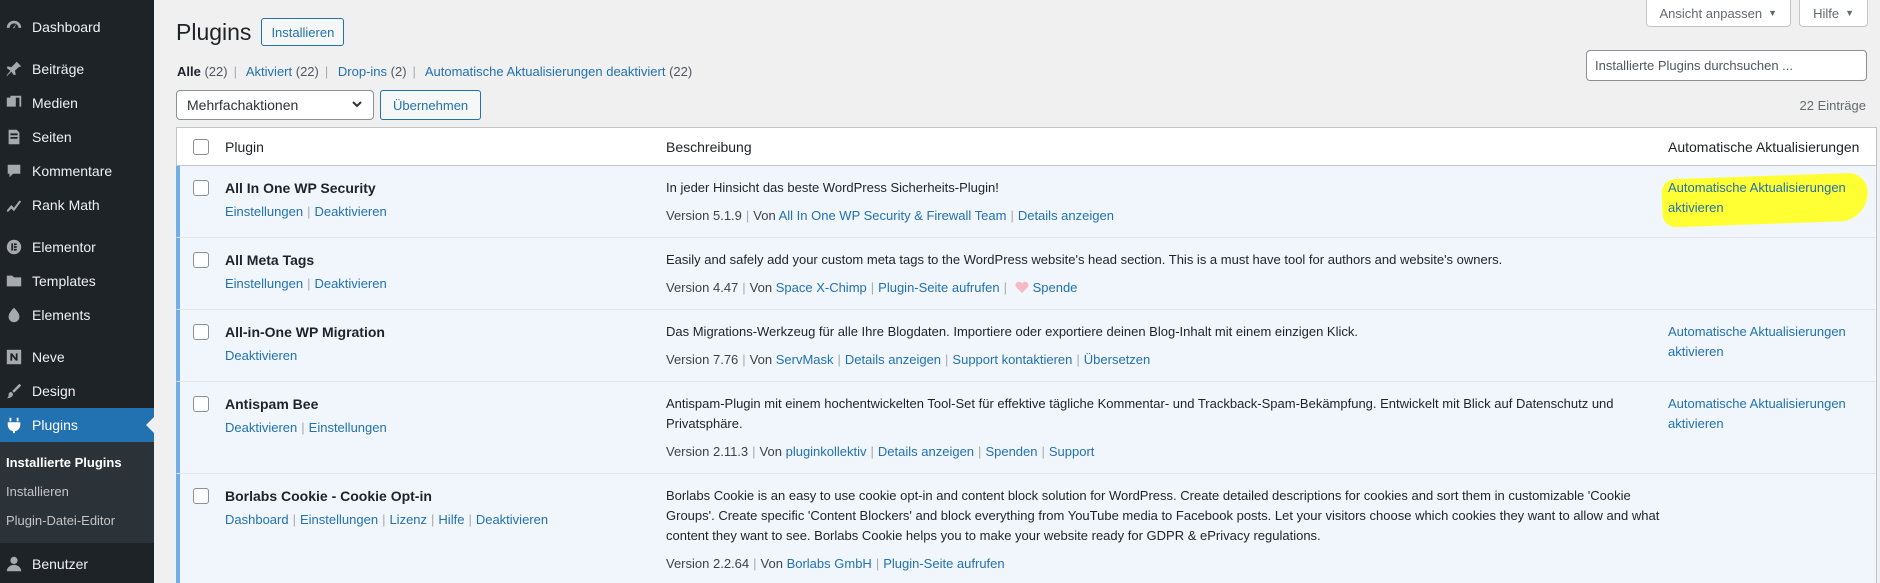 This screenshot has height=583, width=1880. I want to click on plugin-author-link: All In One WP Security & Firewall Team, so click(893, 215).